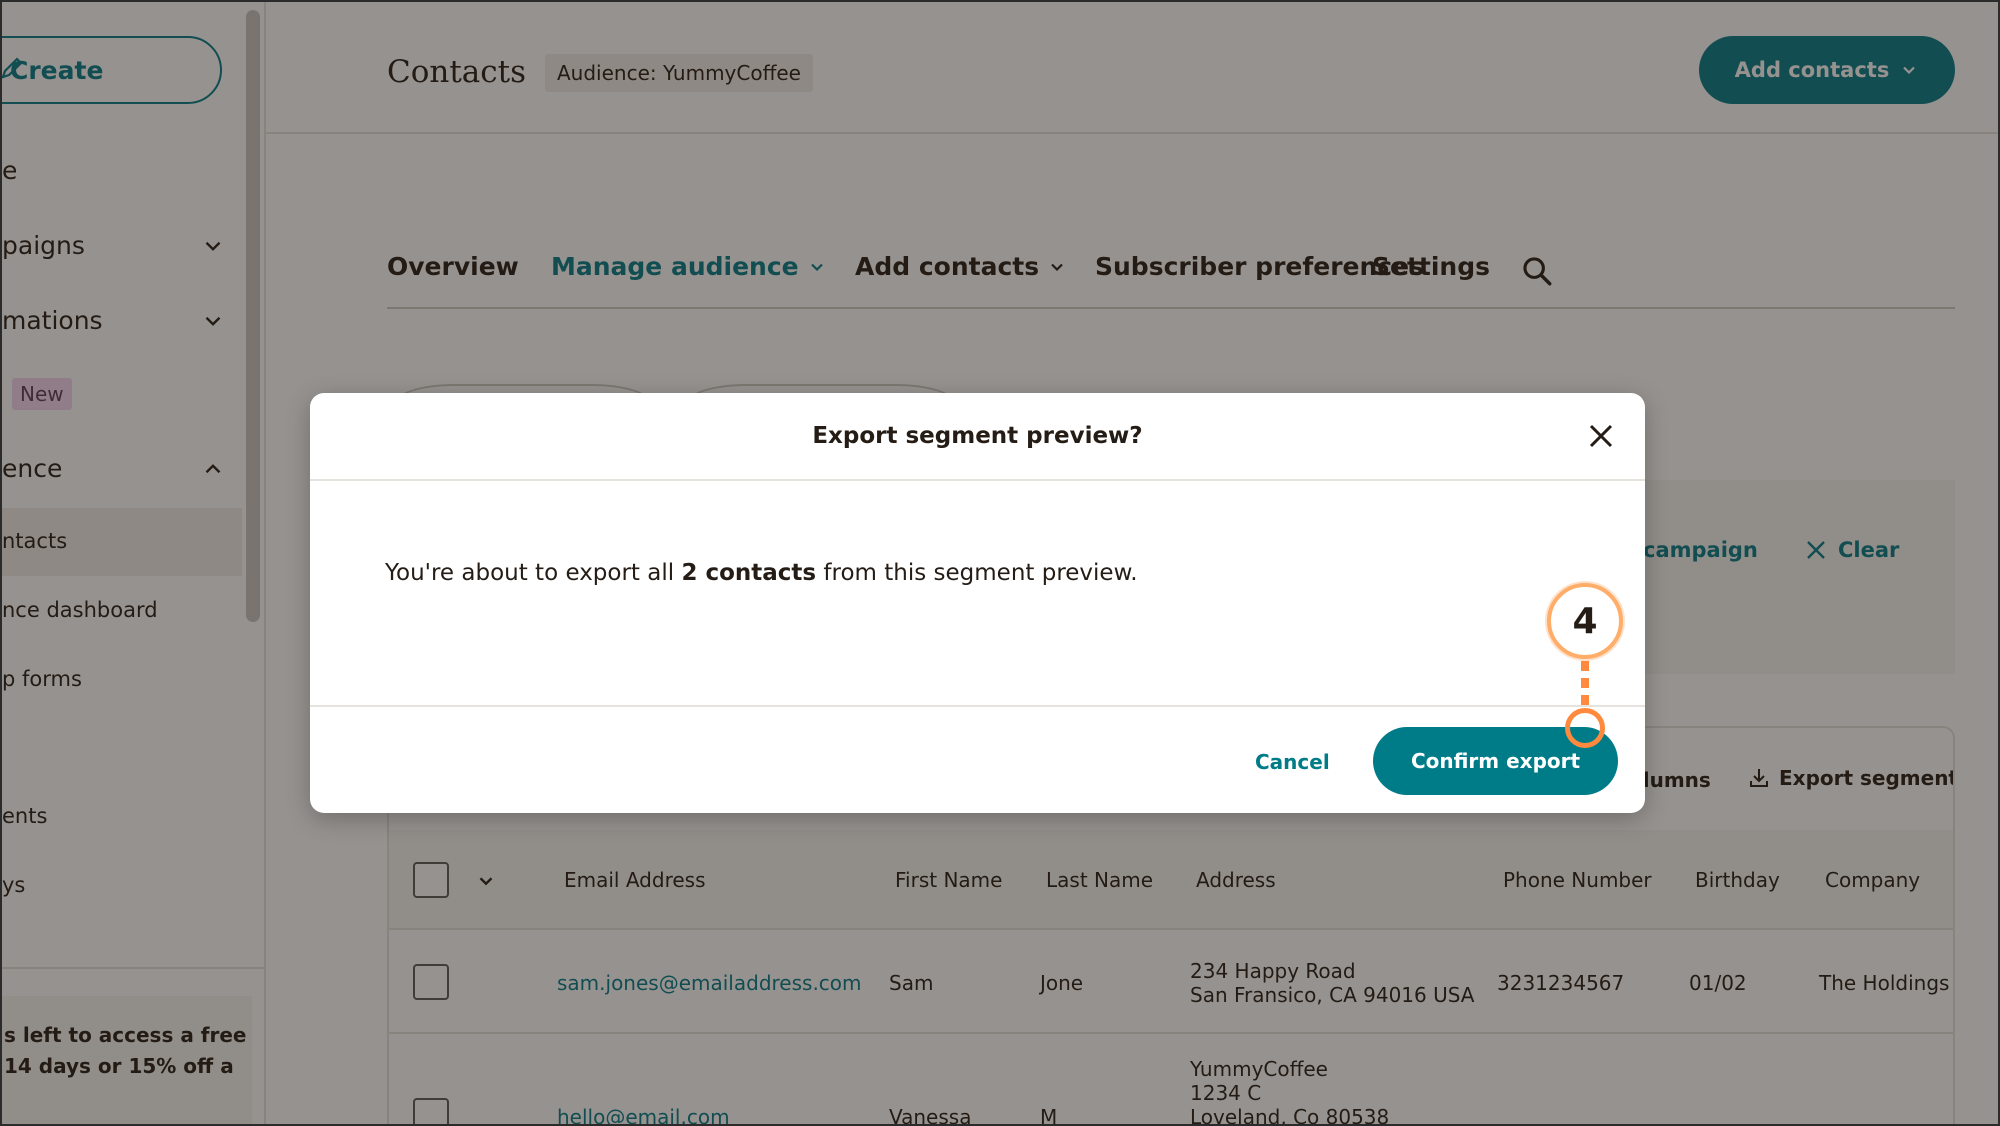 Image resolution: width=2000 pixels, height=1126 pixels. I want to click on close-icon, so click(1601, 436).